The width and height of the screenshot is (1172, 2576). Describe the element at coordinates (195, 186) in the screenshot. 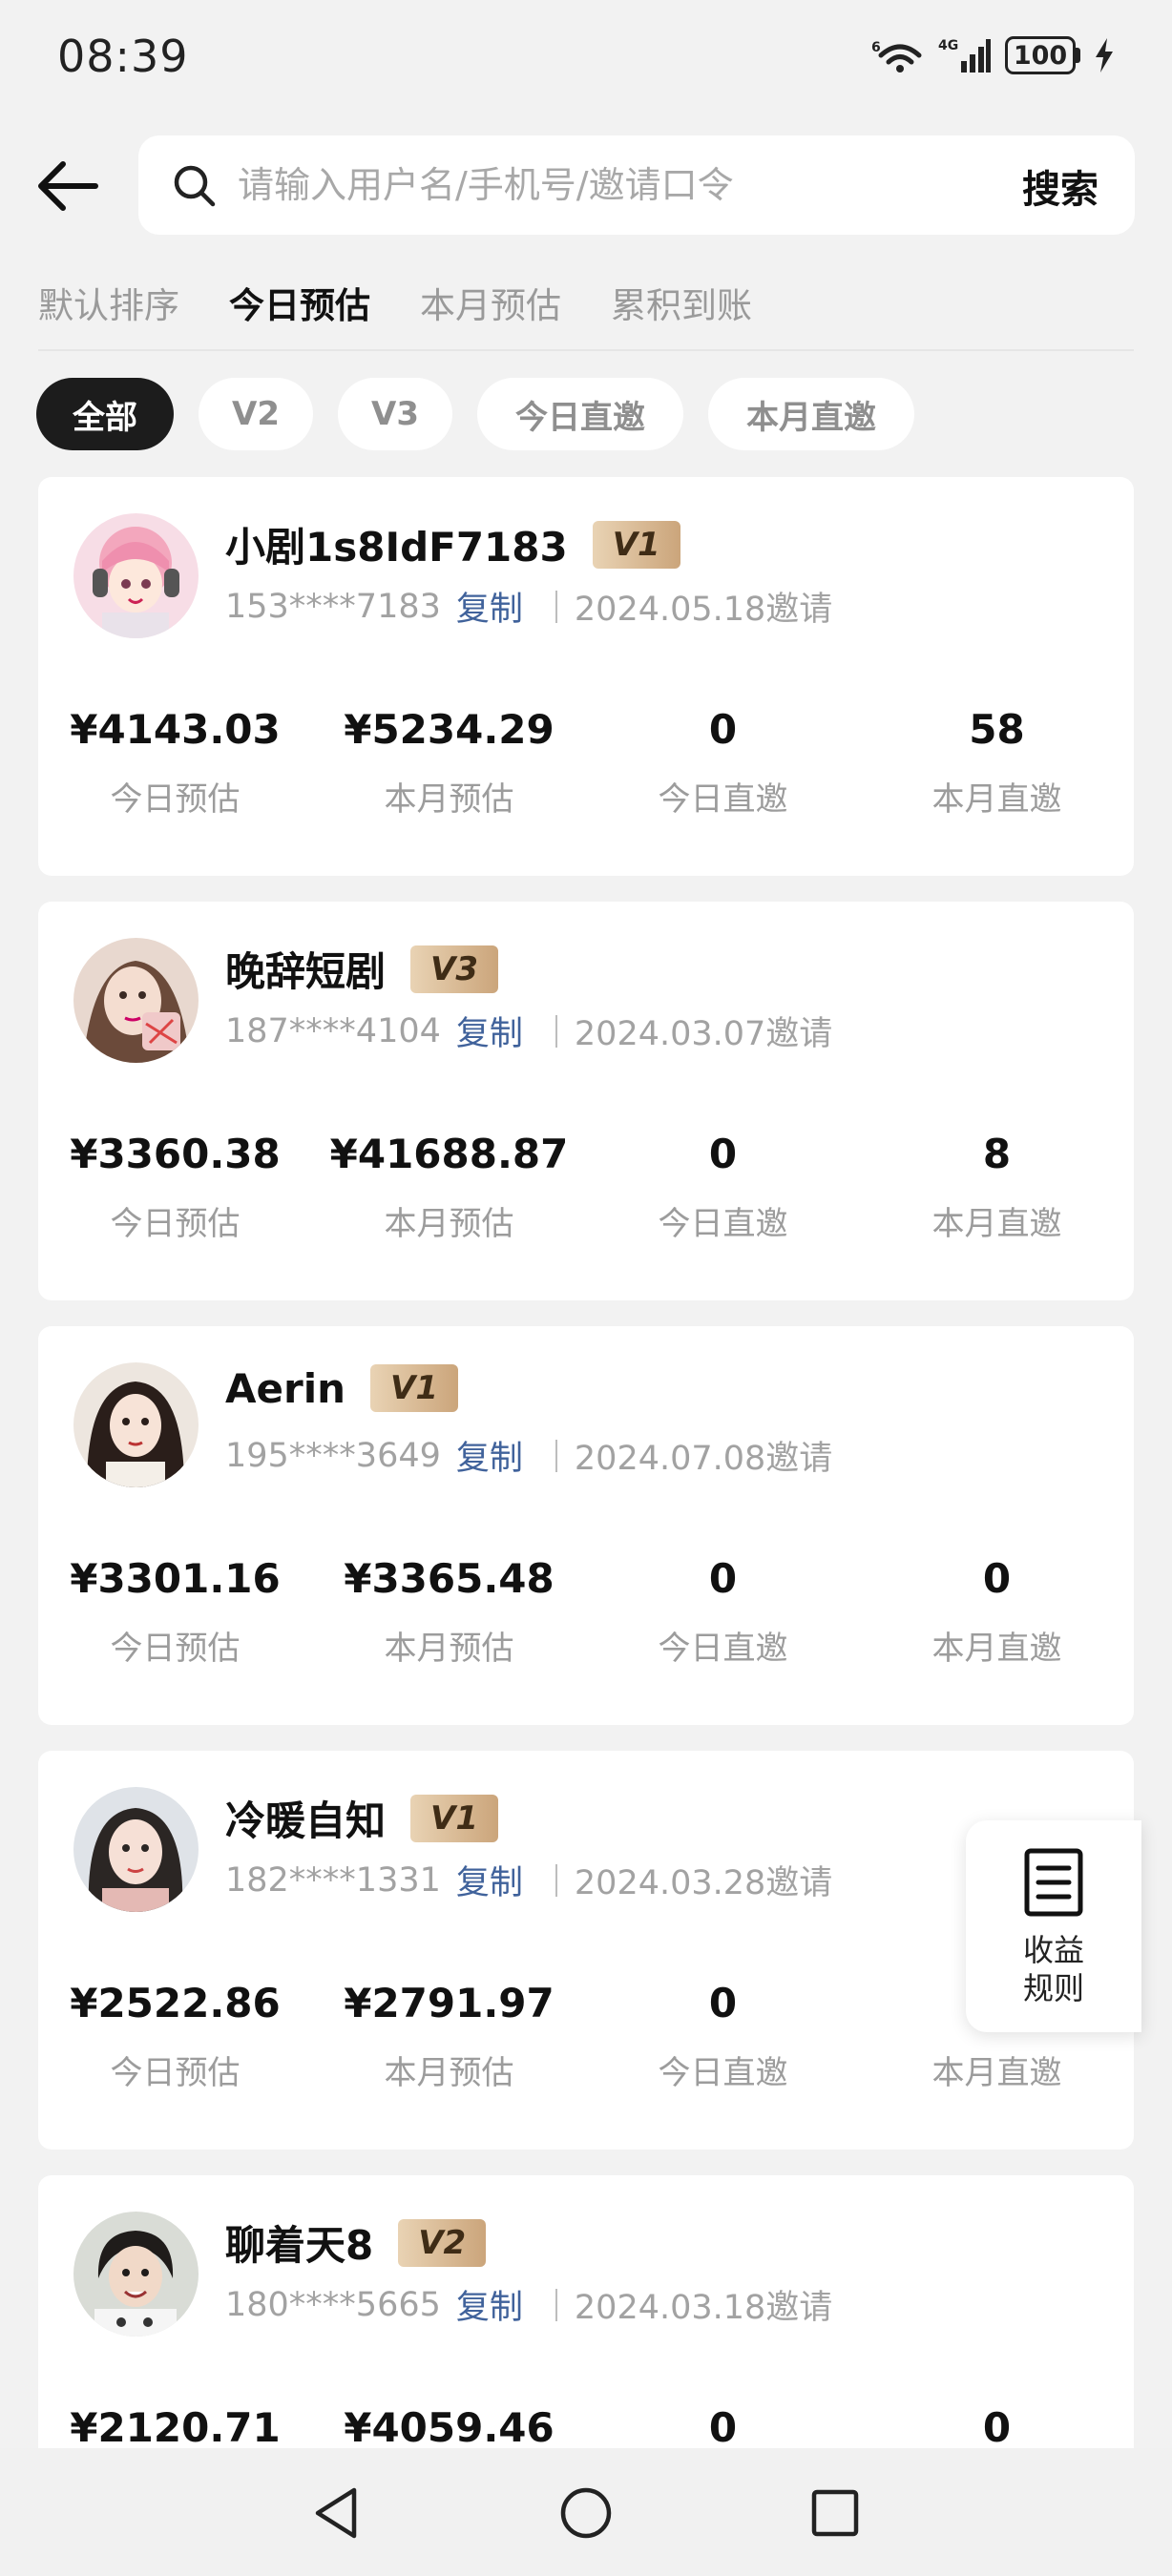

I see `search-icon` at that location.